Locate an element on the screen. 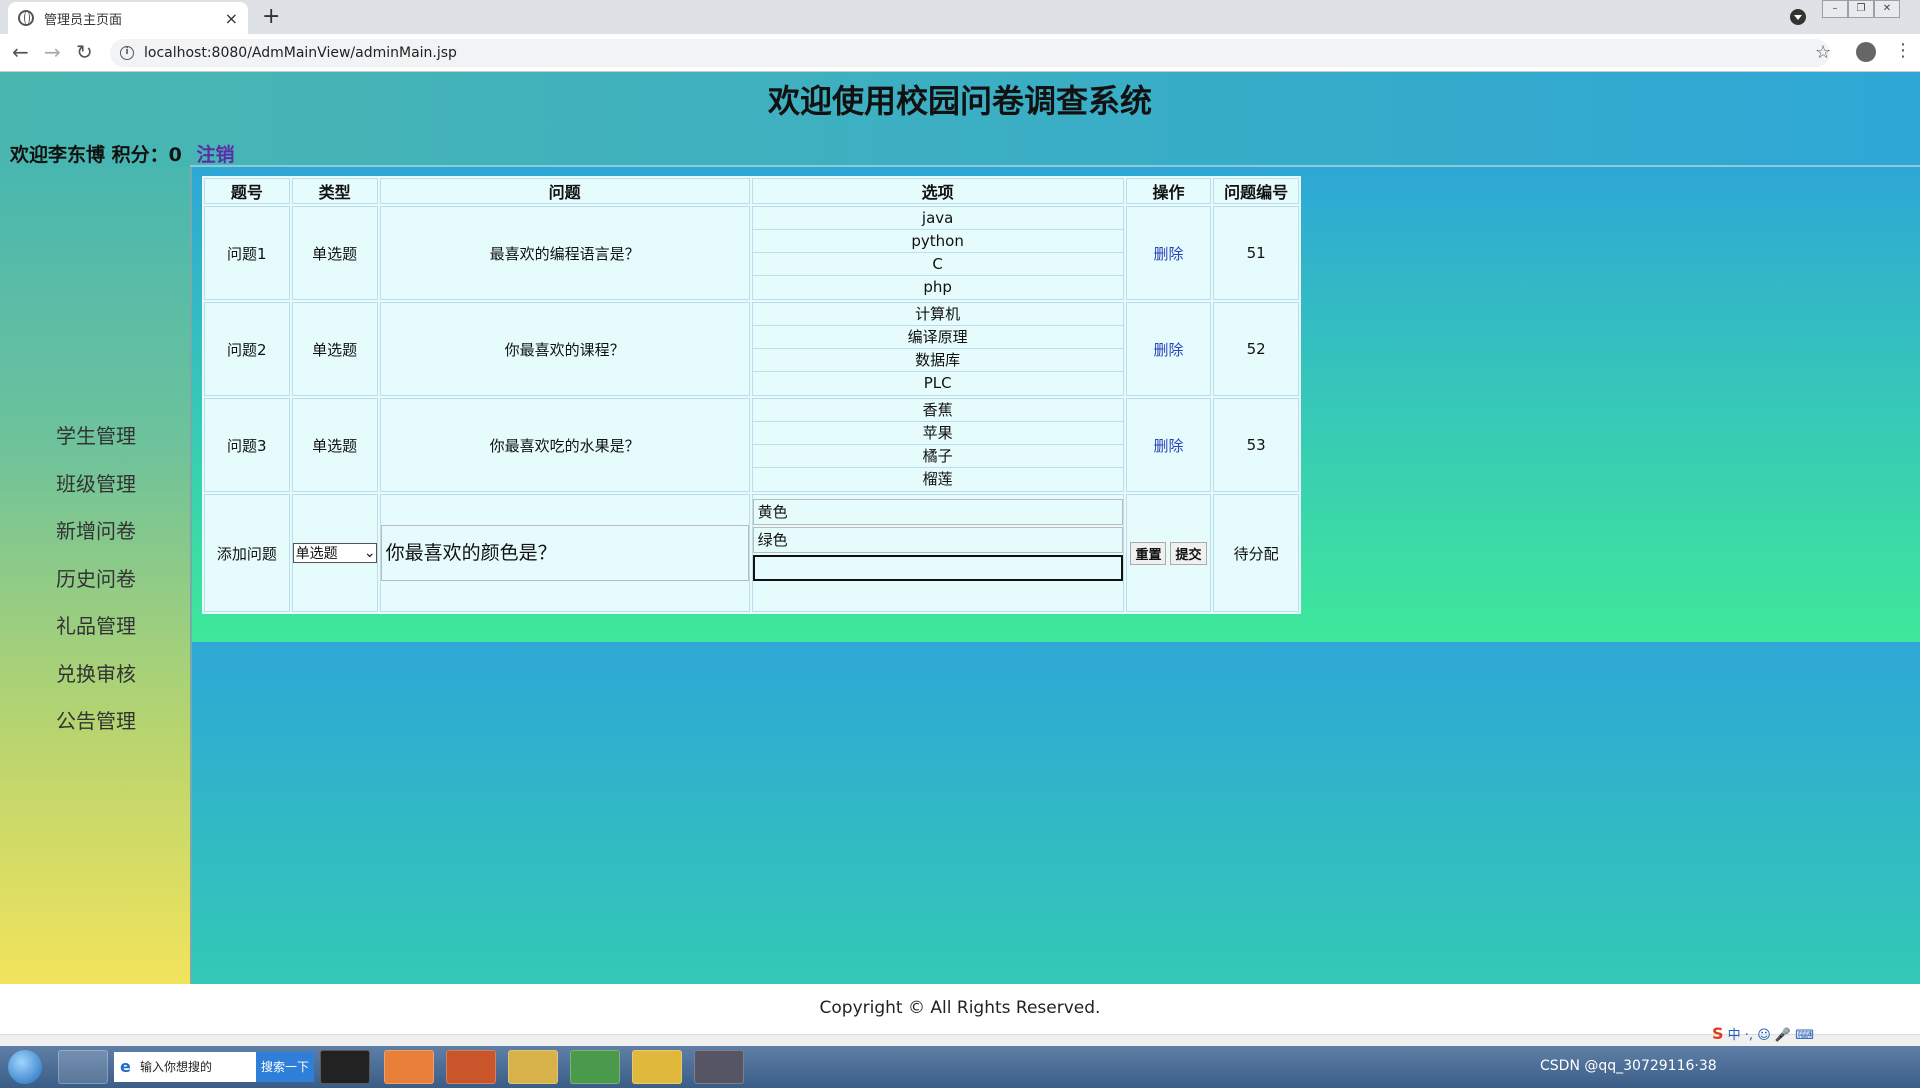  ime-toolbar: S 中 ·, ☺ 🎤 ⌨ is located at coordinates (1763, 1033).